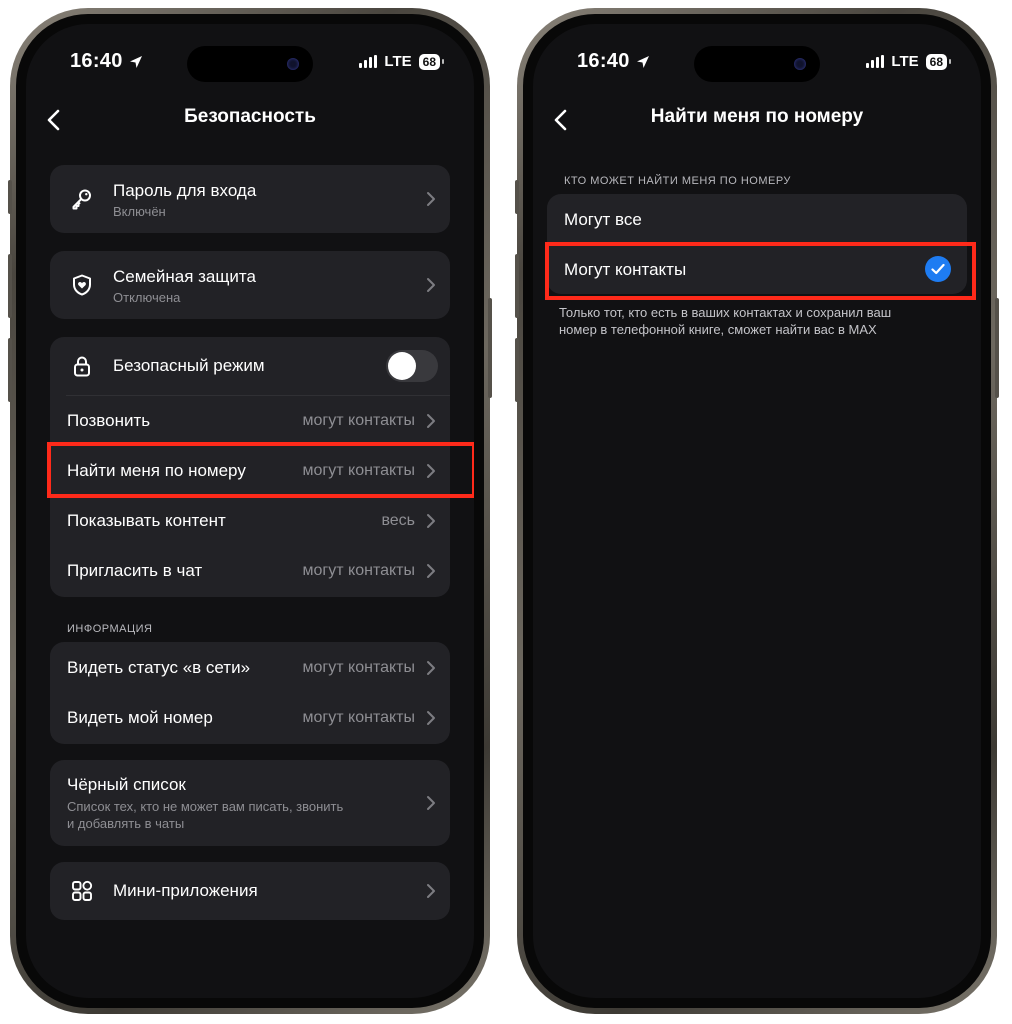 This screenshot has width=1012, height=1024. Describe the element at coordinates (250, 717) in the screenshot. I see `info-row-see-number: Видеть мой номер могут контакты` at that location.